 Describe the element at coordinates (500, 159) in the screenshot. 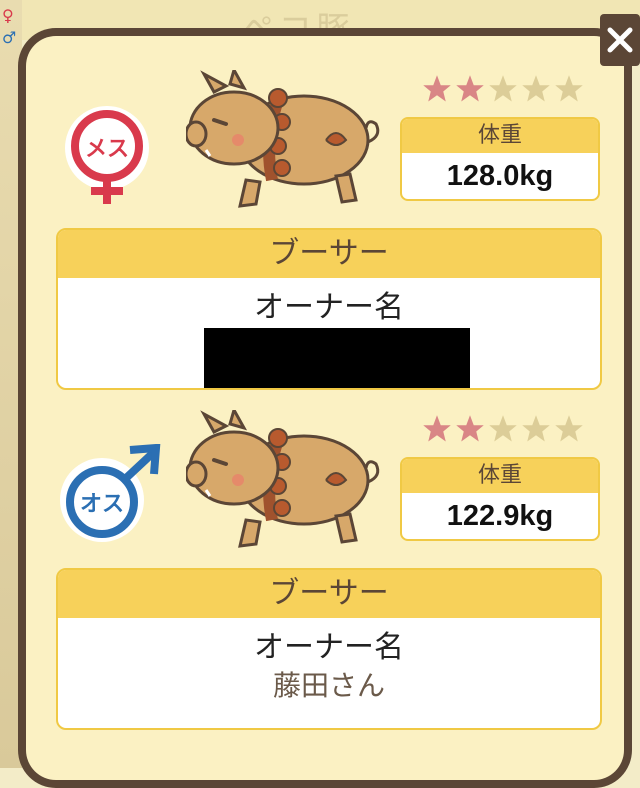

I see `weight-box: 体重 128.0kg` at that location.